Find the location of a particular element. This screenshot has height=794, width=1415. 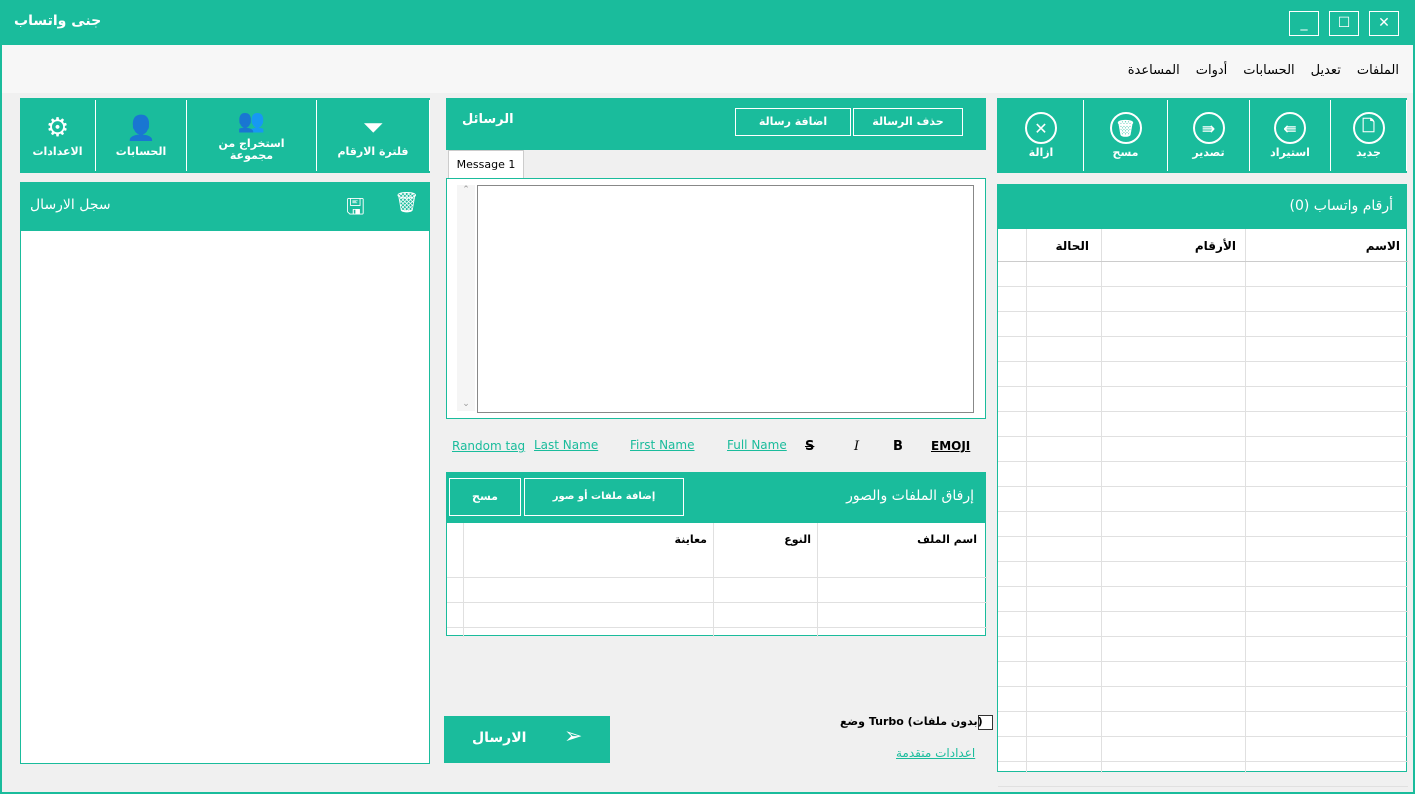

menu-help: المساعدة is located at coordinates (1154, 70).